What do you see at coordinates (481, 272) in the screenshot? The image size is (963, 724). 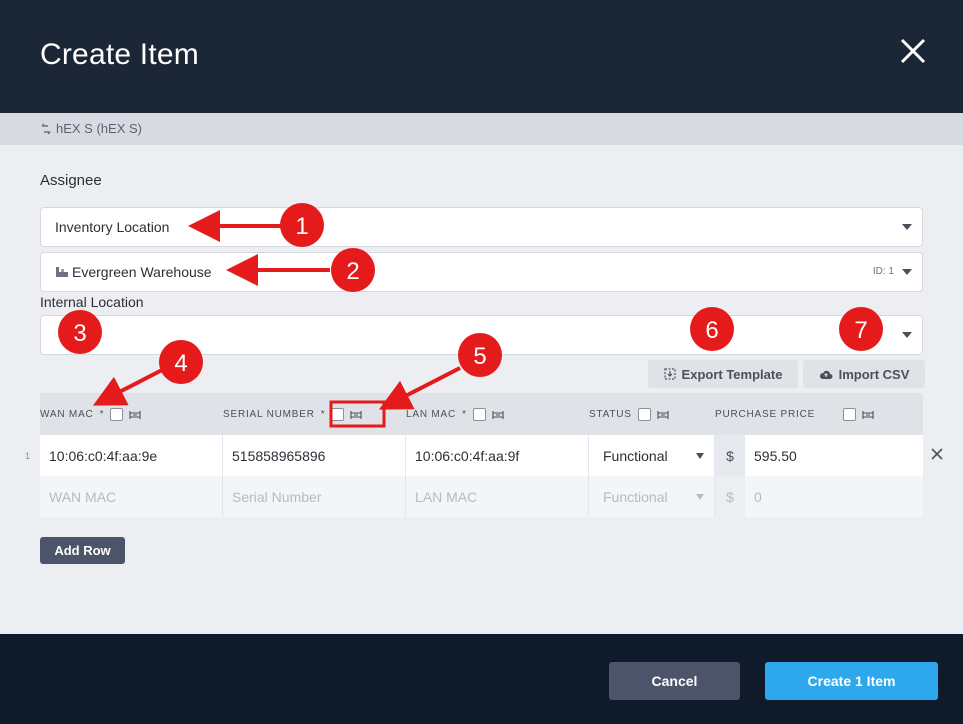 I see `assignee-location-select: Evergreen Warehouse ID: 1` at bounding box center [481, 272].